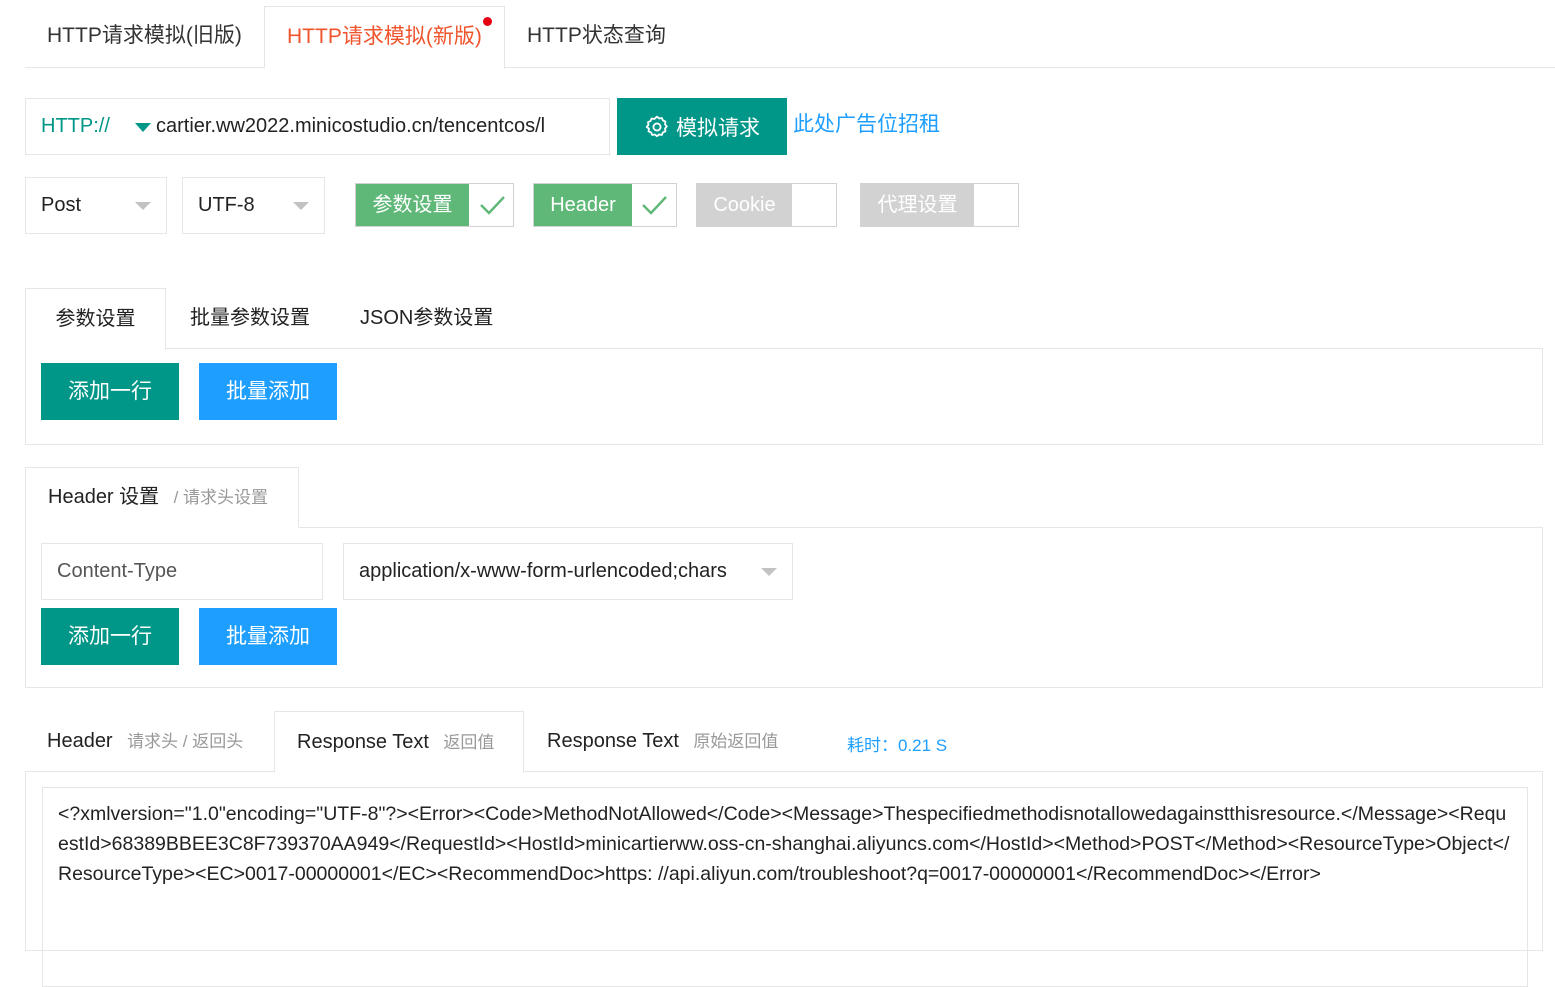 Image resolution: width=1555 pixels, height=987 pixels. Describe the element at coordinates (144, 37) in the screenshot. I see `tab-http-simulate-old: HTTP请求模拟(旧版)` at that location.